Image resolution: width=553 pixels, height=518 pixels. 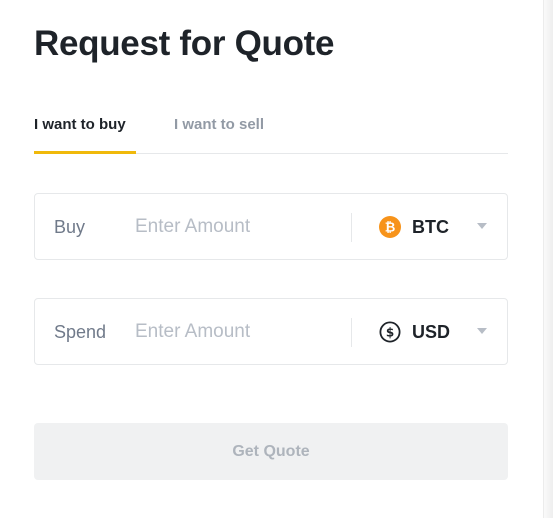 What do you see at coordinates (219, 124) in the screenshot?
I see `tab-sell: I want to sell` at bounding box center [219, 124].